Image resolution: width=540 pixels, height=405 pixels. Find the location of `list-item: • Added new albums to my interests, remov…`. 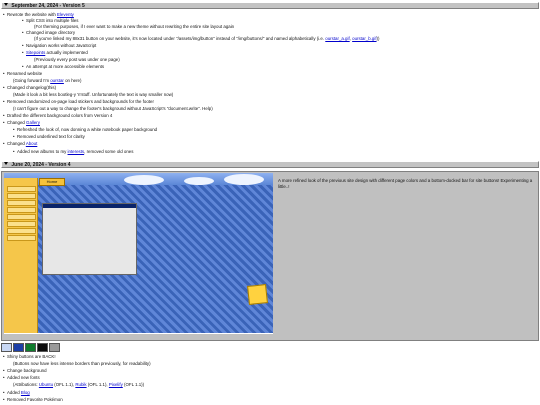

list-item: • Added new albums to my interests, remov… is located at coordinates (73, 151).